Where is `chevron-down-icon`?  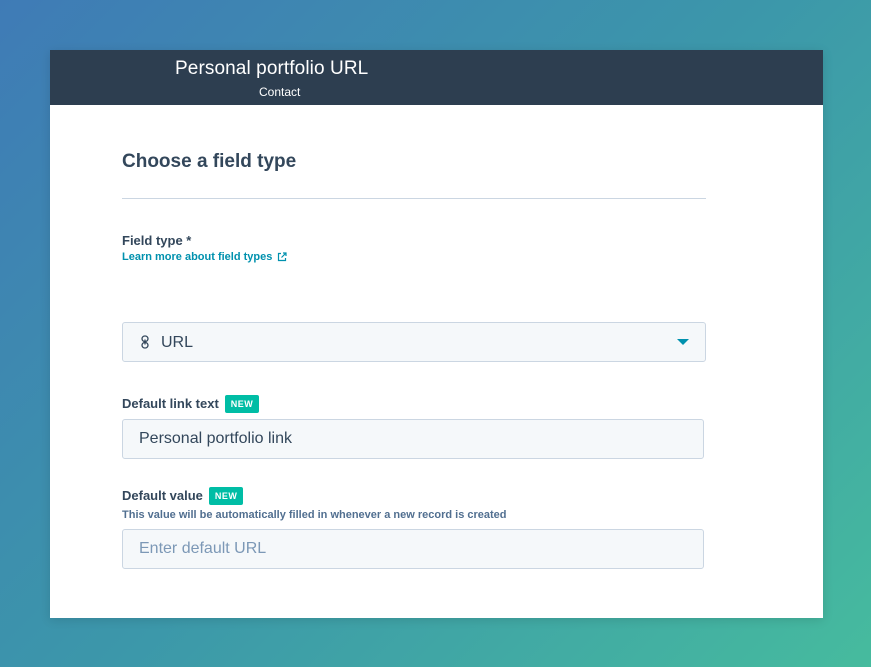 chevron-down-icon is located at coordinates (683, 342).